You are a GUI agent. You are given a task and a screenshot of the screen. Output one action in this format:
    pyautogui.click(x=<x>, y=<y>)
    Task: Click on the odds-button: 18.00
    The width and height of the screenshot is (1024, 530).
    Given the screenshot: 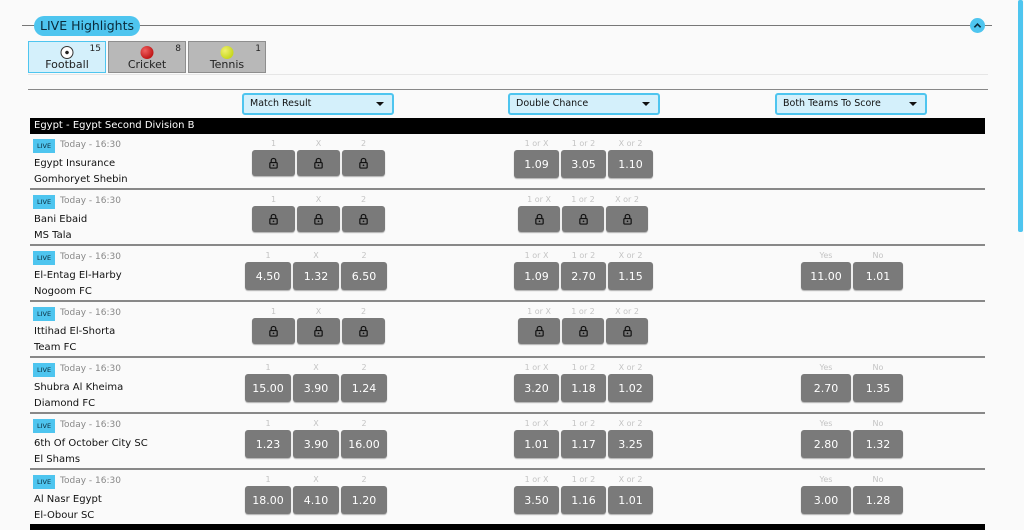 What is the action you would take?
    pyautogui.click(x=268, y=500)
    